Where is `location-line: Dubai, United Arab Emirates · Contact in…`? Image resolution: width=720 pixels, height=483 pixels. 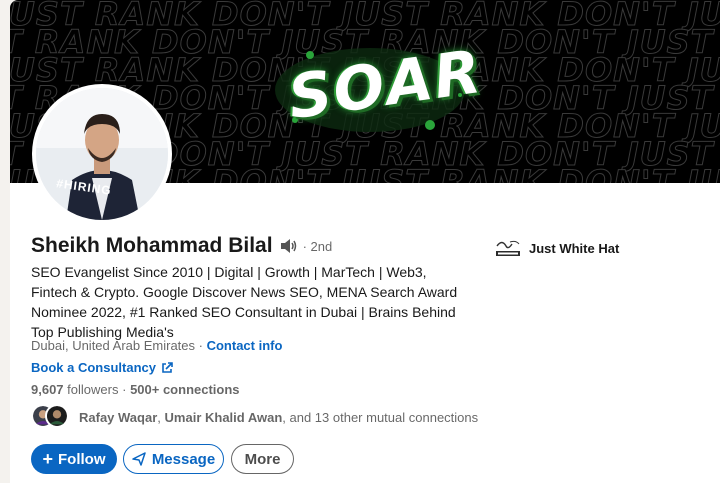 location-line: Dubai, United Arab Emirates · Contact in… is located at coordinates (156, 345).